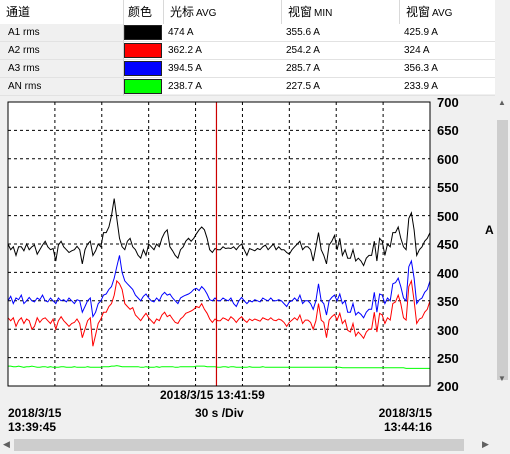 This screenshot has width=510, height=454. What do you see at coordinates (223, 69) in the screenshot?
I see `cursor-avg-value: 394.5 A` at bounding box center [223, 69].